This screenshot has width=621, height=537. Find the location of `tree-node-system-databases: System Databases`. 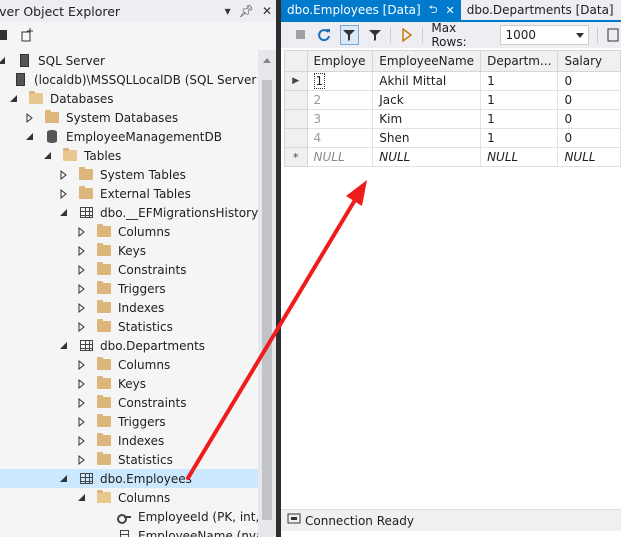

tree-node-system-databases: System Databases is located at coordinates (101, 117).